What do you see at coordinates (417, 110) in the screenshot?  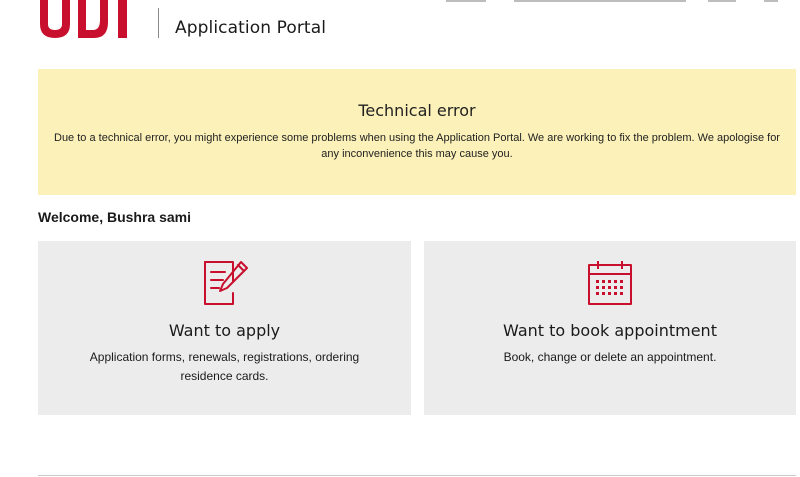 I see `alert-title: Technical error` at bounding box center [417, 110].